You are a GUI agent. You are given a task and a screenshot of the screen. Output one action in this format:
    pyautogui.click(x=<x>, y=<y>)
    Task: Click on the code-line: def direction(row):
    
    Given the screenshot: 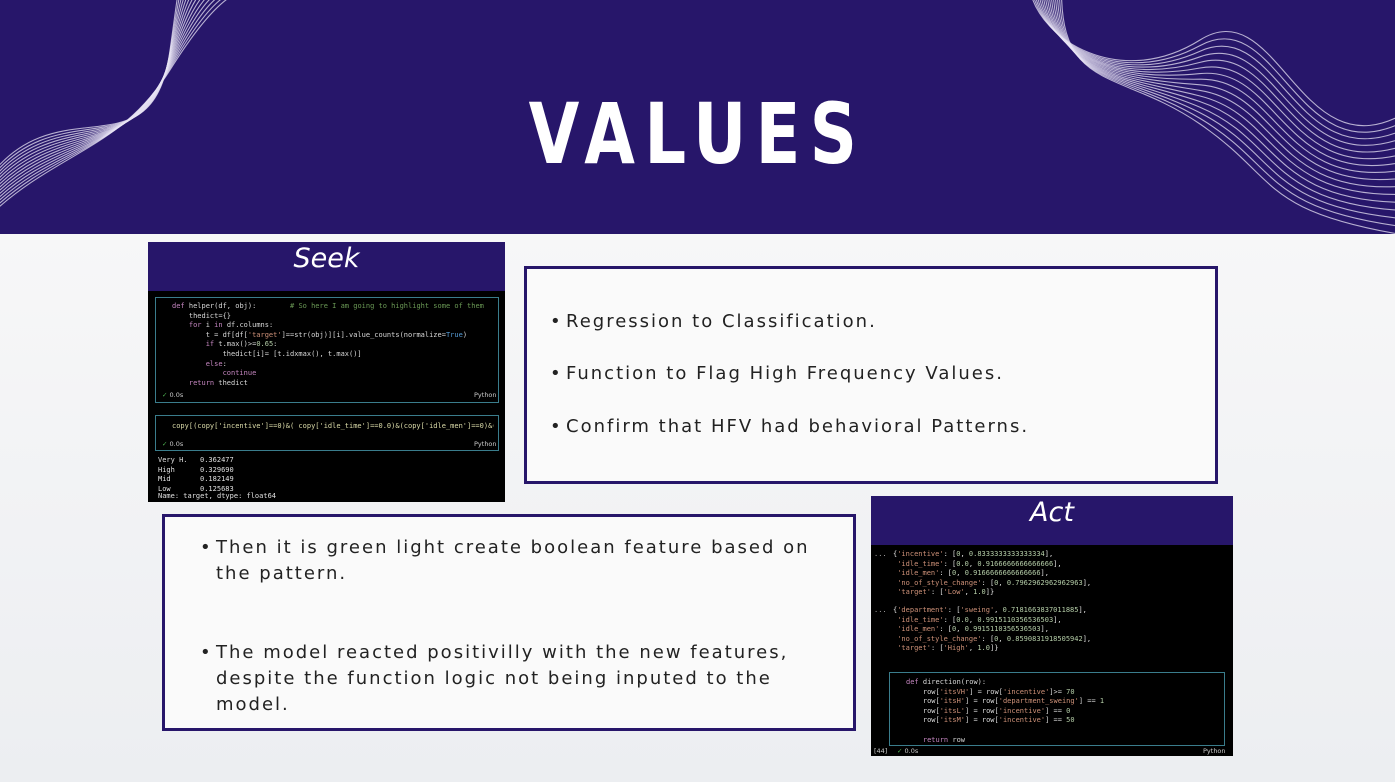 What is the action you would take?
    pyautogui.click(x=946, y=682)
    